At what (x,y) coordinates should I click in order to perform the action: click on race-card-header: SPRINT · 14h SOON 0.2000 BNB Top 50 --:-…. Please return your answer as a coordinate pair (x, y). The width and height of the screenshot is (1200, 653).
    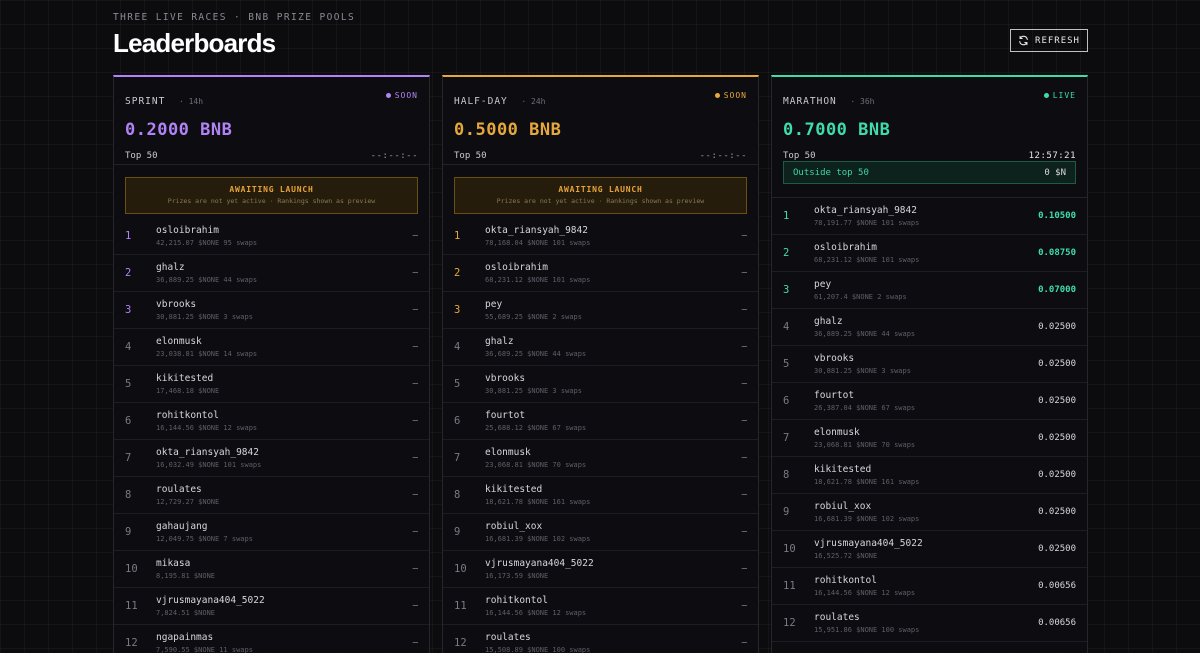
    Looking at the image, I should click on (271, 121).